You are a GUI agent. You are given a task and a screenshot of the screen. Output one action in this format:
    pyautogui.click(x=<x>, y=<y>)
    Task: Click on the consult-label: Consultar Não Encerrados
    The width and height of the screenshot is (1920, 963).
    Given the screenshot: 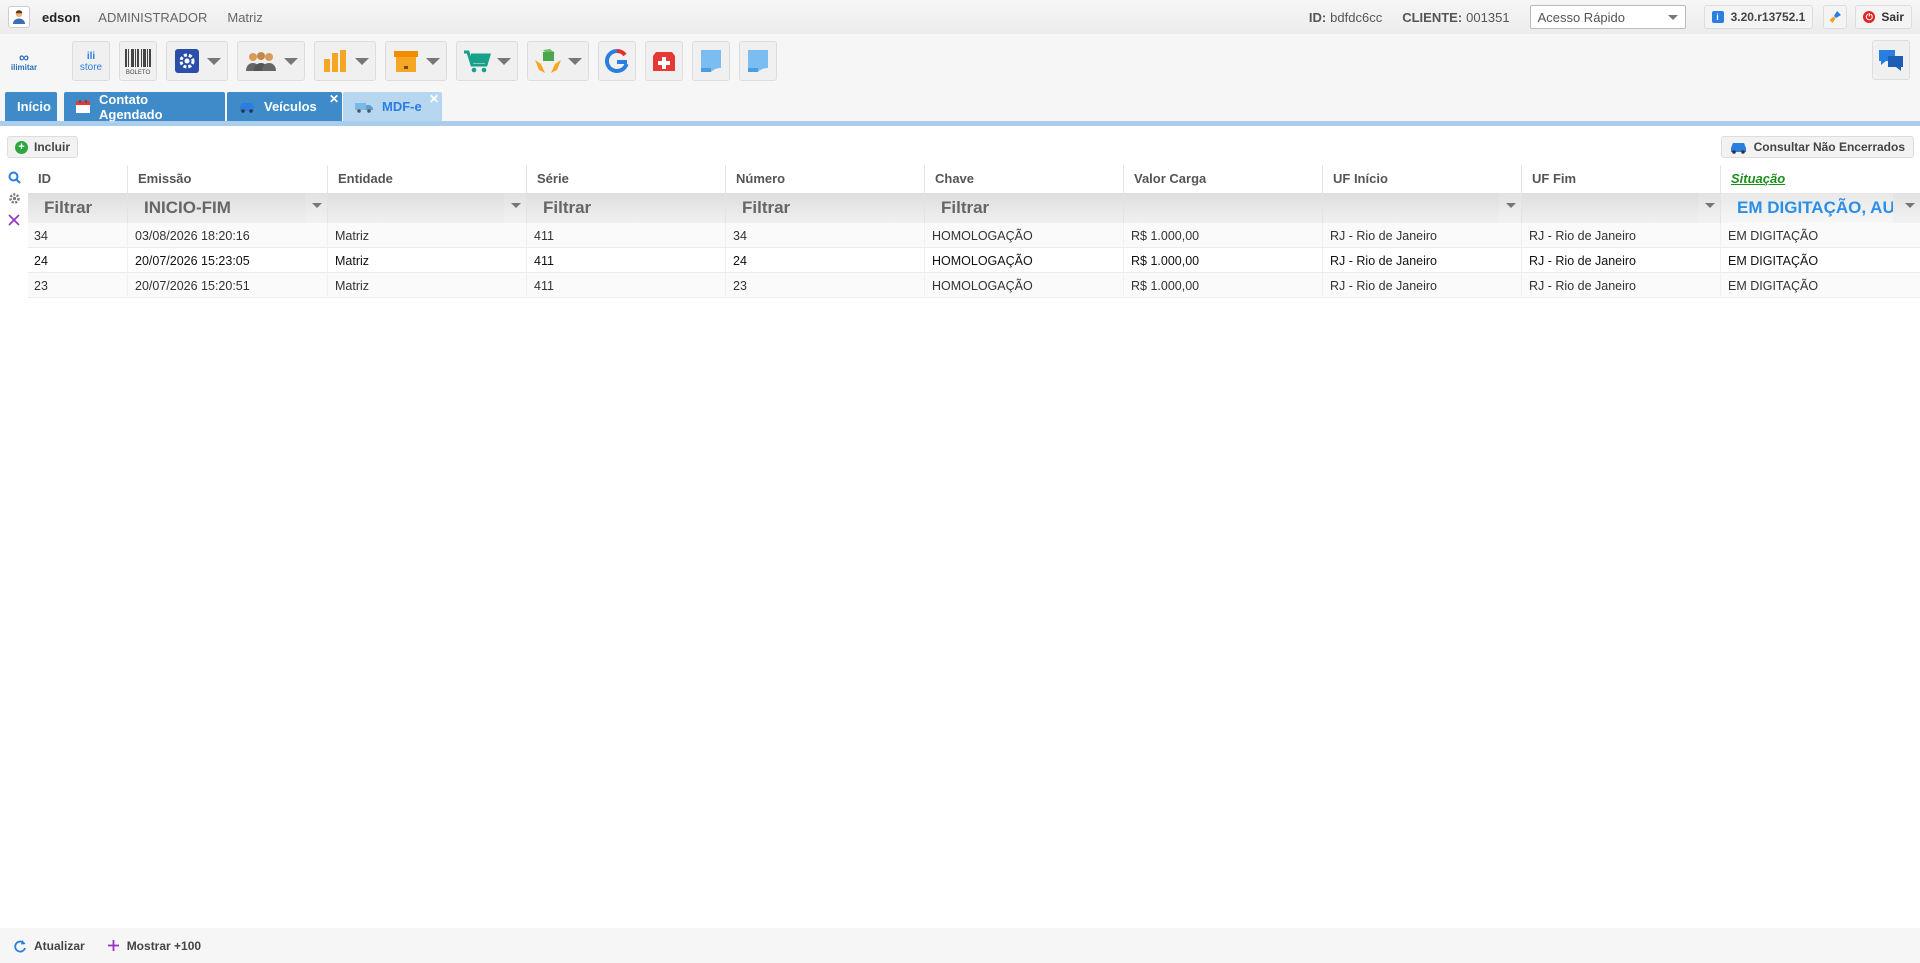 What is the action you would take?
    pyautogui.click(x=1829, y=147)
    